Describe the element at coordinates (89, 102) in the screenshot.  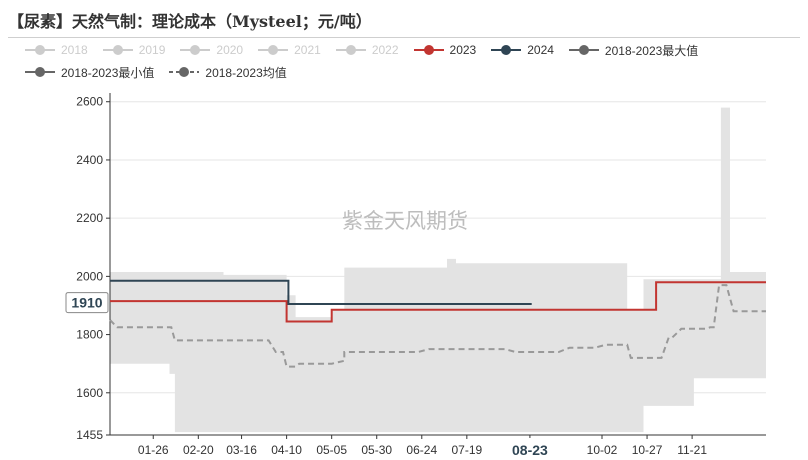
I see `y-tick-label: 2600` at that location.